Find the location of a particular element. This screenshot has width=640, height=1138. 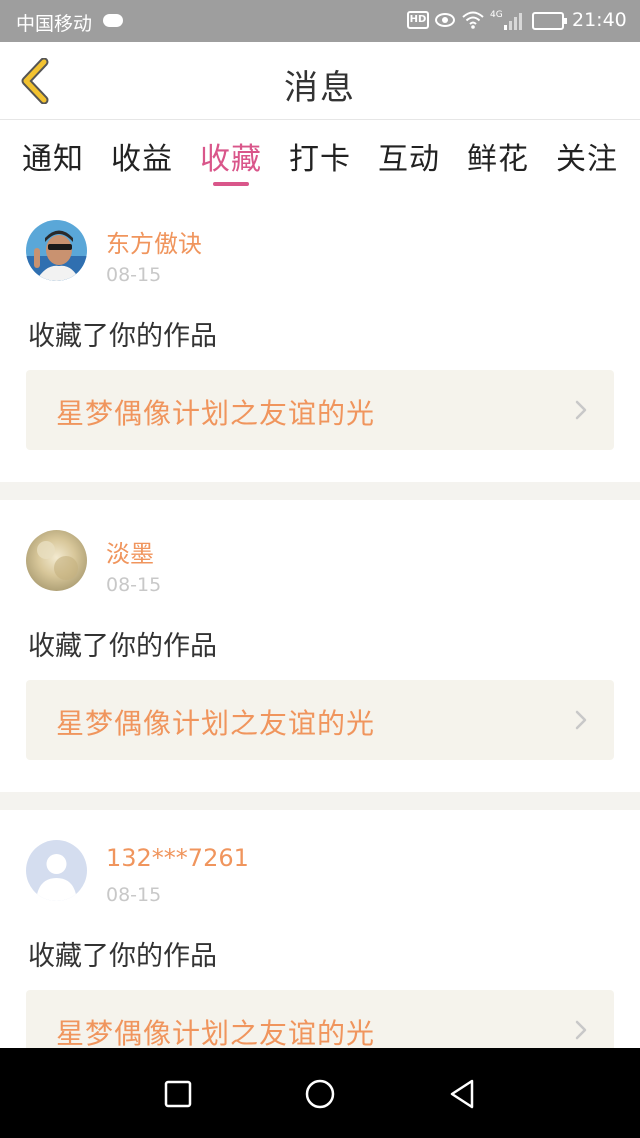

clock-time: 21:40 is located at coordinates (599, 20).